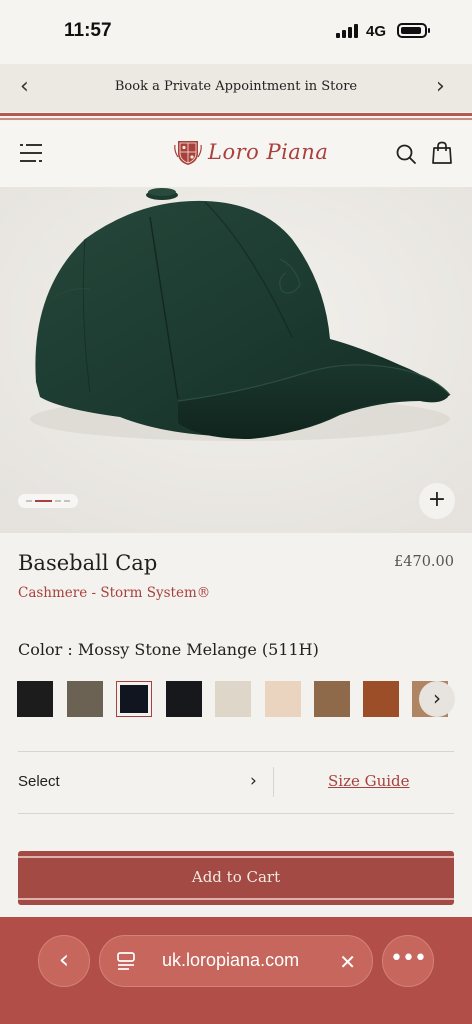 The width and height of the screenshot is (472, 1024). I want to click on status-time: 11:57, so click(88, 30).